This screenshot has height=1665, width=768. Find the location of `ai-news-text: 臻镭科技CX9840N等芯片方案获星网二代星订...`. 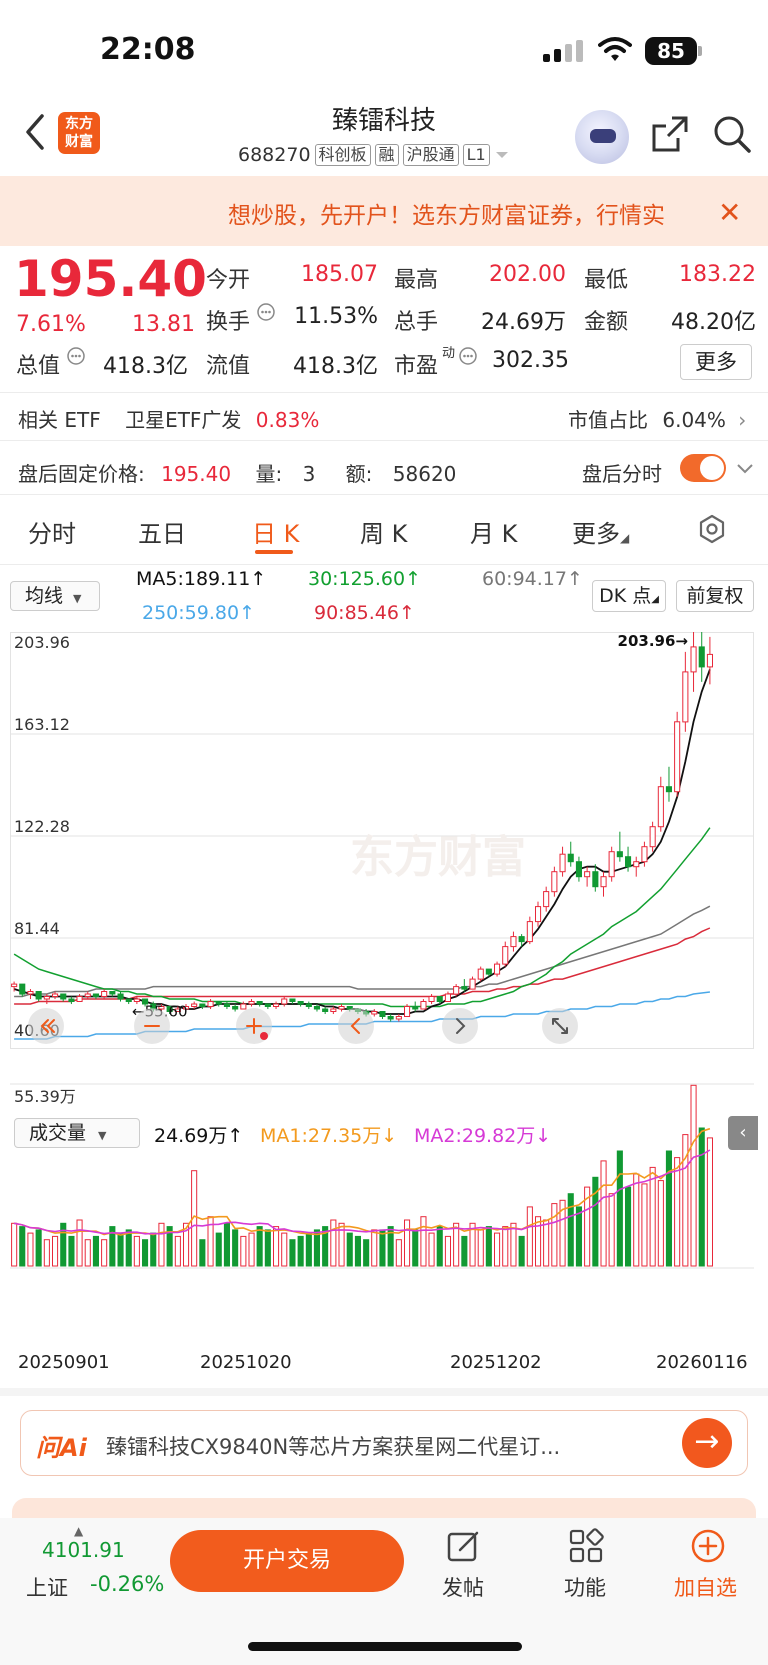

ai-news-text: 臻镭科技CX9840N等芯片方案获星网二代星订... is located at coordinates (376, 1446).